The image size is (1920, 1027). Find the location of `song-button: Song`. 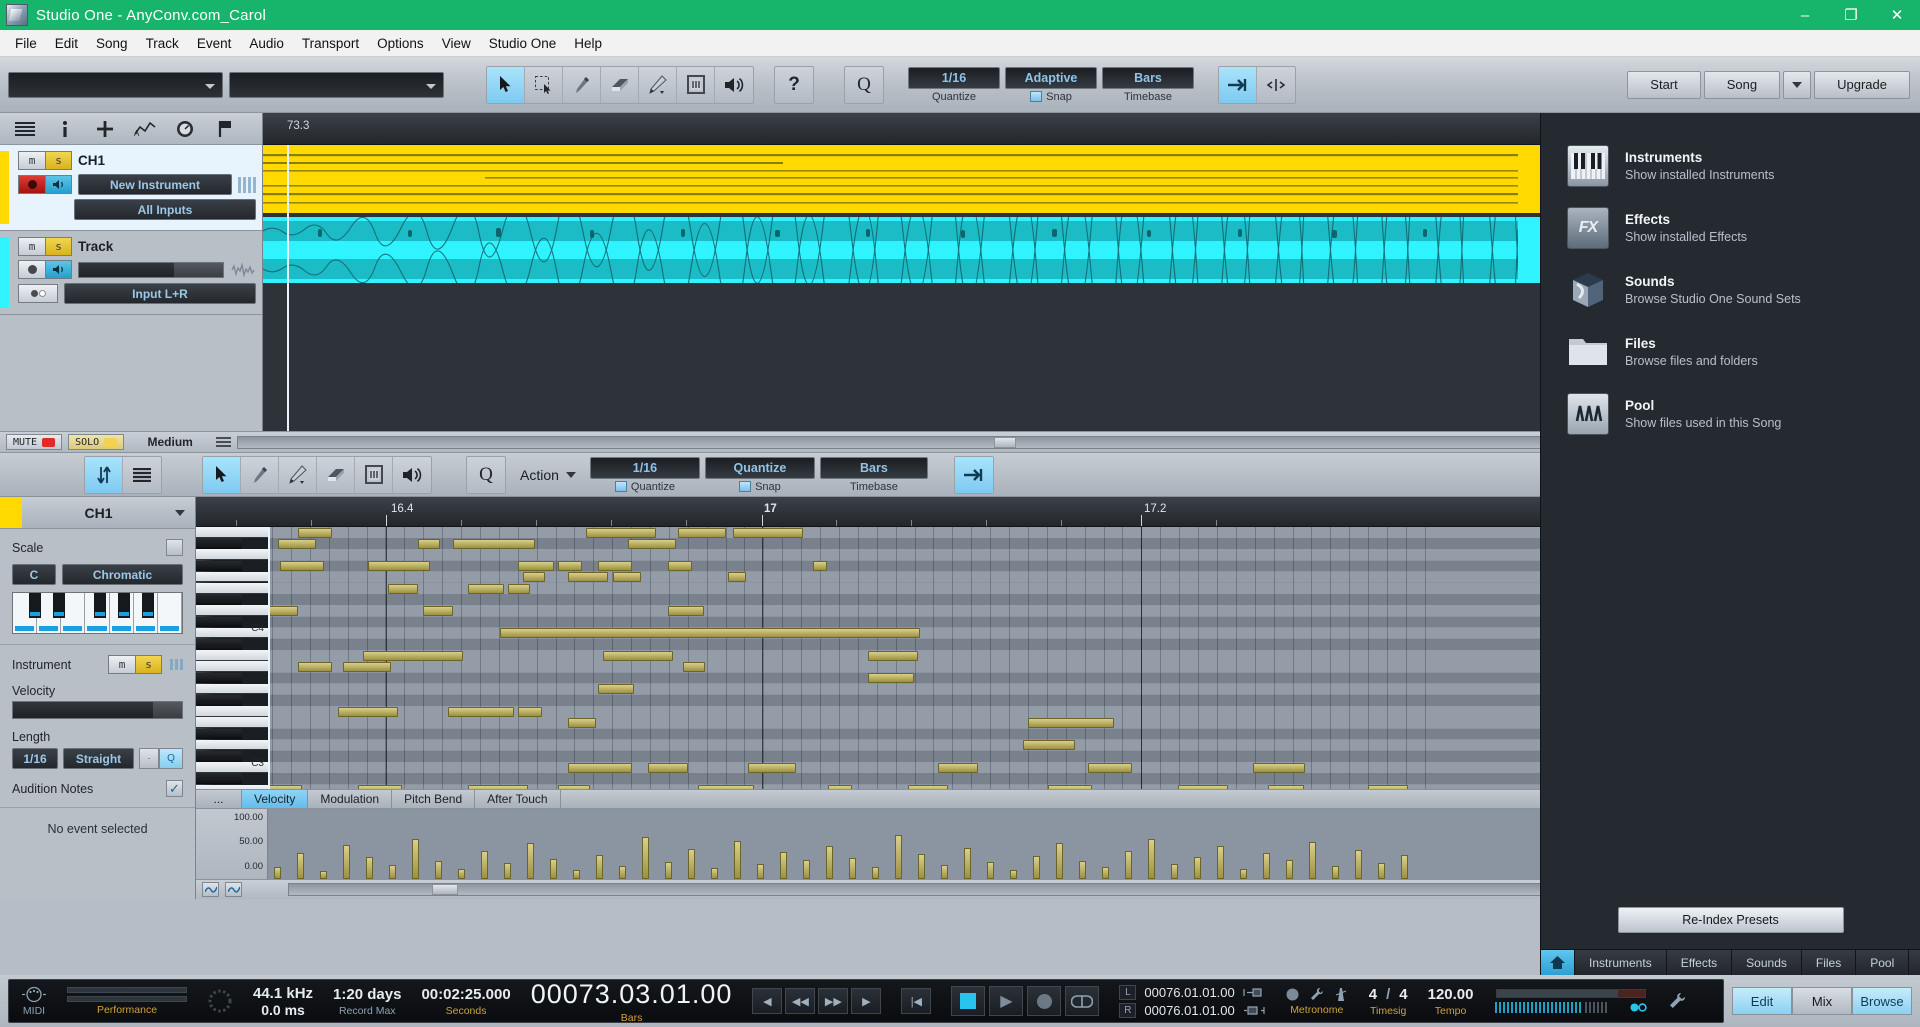

song-button: Song is located at coordinates (1742, 84).